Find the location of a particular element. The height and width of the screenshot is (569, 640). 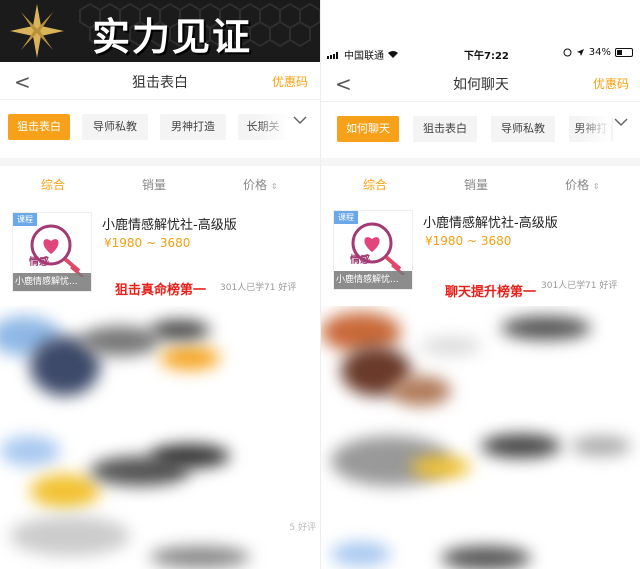

nav-bar: < 如何聊天 优惠码 is located at coordinates (480, 83).